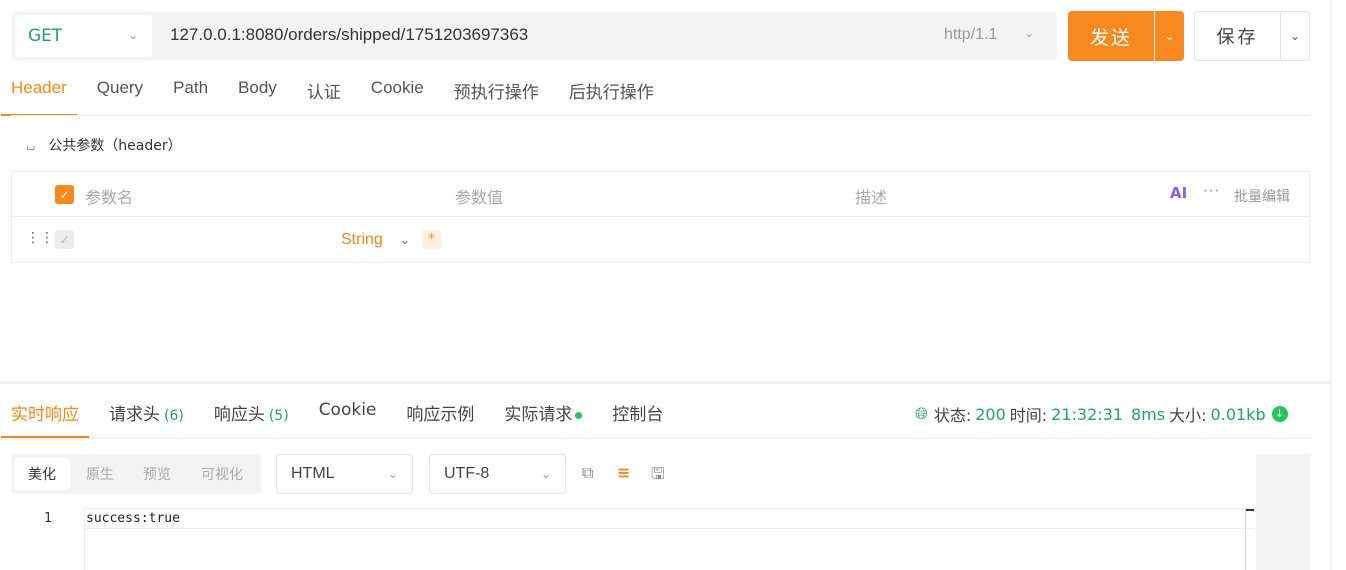  Describe the element at coordinates (30, 145) in the screenshot. I see `eye-closed-icon: ⌞⌟` at that location.